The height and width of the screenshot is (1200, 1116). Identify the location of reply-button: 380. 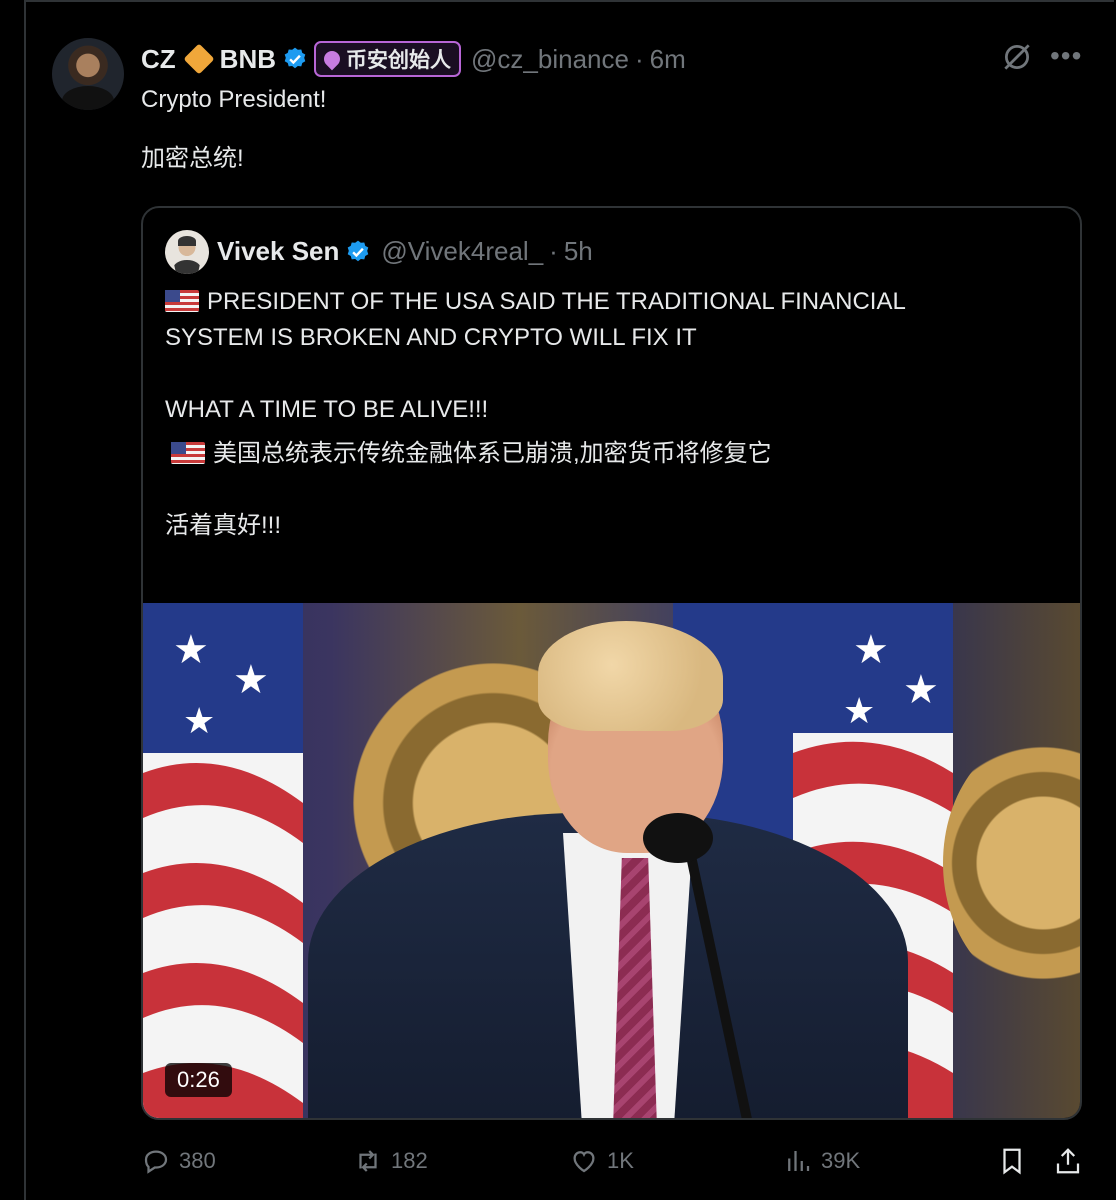
(178, 1161).